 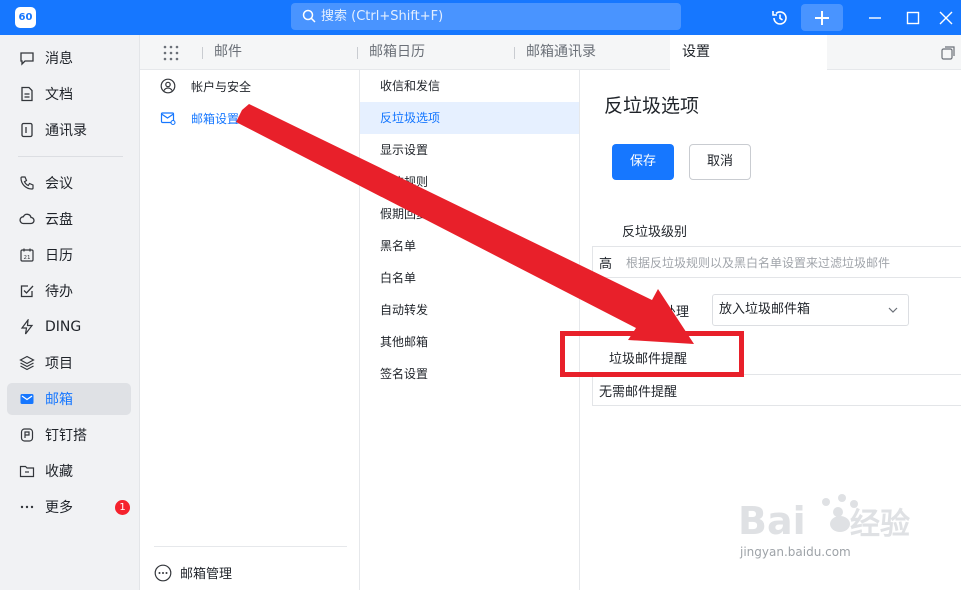 What do you see at coordinates (469, 374) in the screenshot?
I see `submenu-item-signature: 签名设置` at bounding box center [469, 374].